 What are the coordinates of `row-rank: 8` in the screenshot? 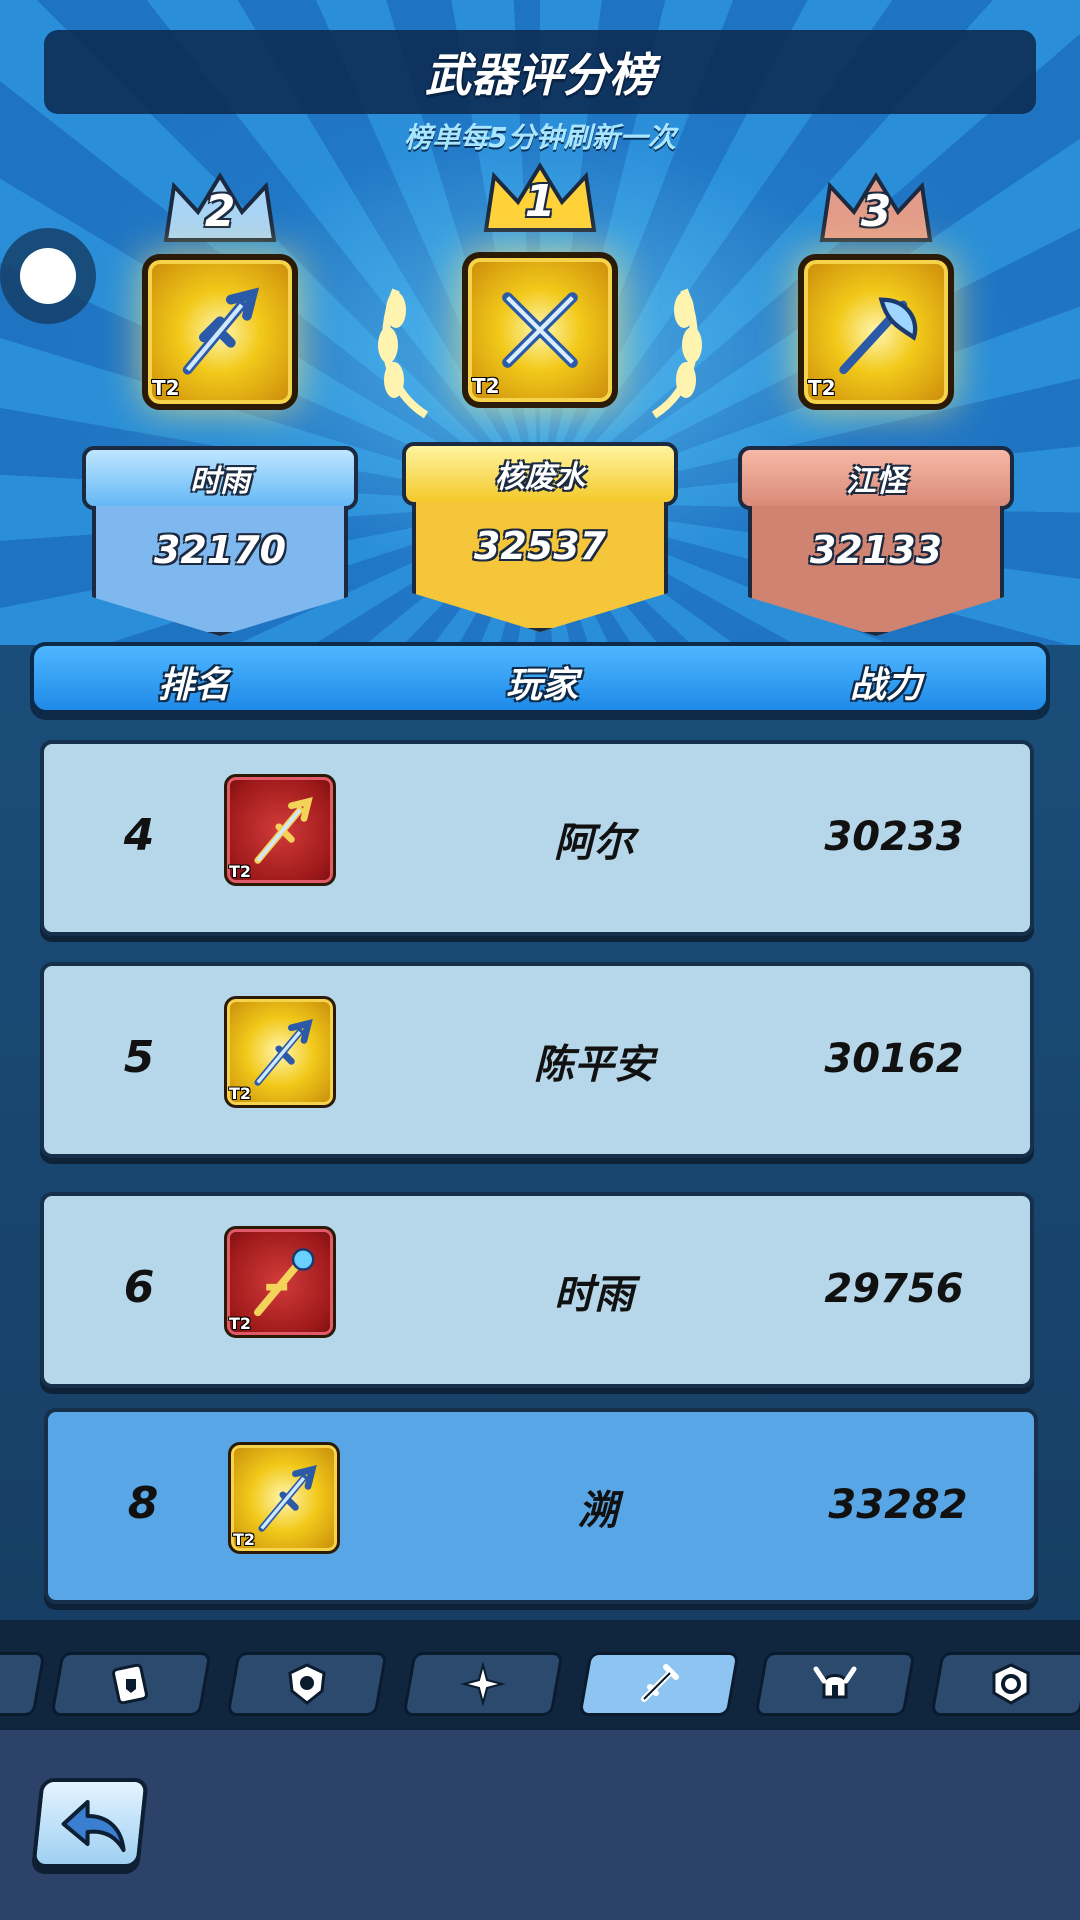 It's located at (143, 1503).